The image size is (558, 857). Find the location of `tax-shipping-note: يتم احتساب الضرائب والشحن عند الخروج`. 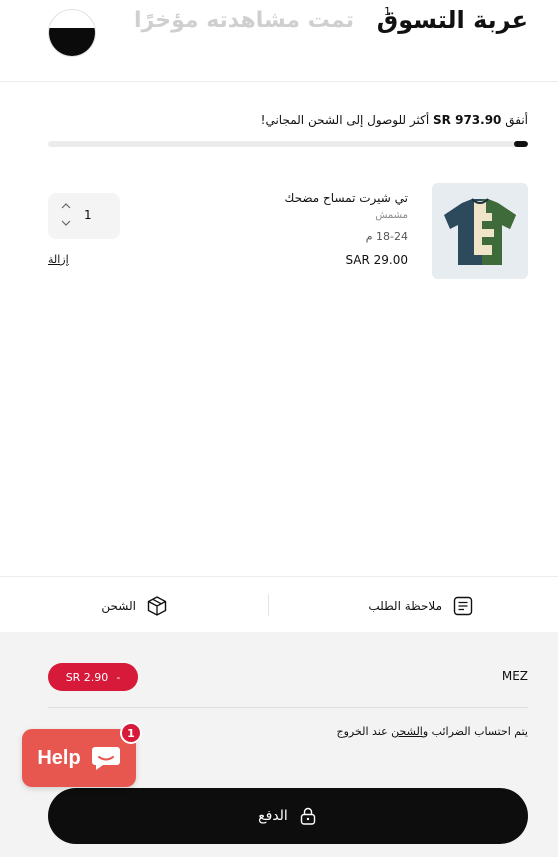

tax-shipping-note: يتم احتساب الضرائب والشحن عند الخروج is located at coordinates (432, 731).